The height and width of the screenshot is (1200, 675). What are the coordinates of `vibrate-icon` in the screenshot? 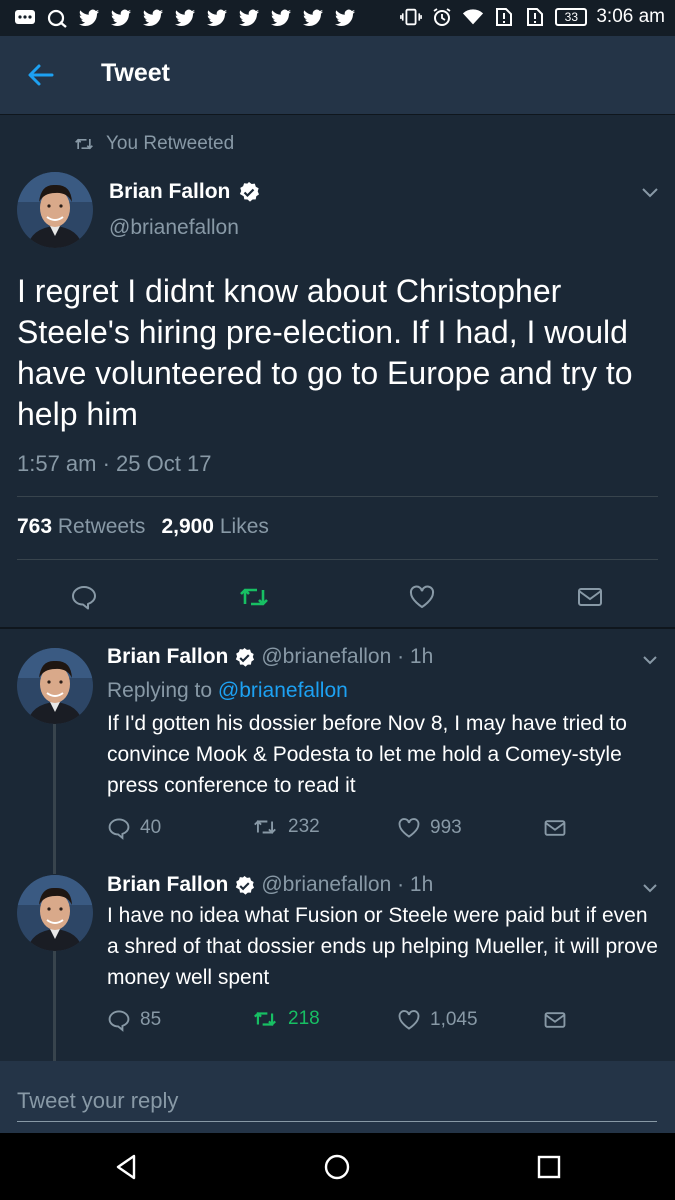 It's located at (411, 17).